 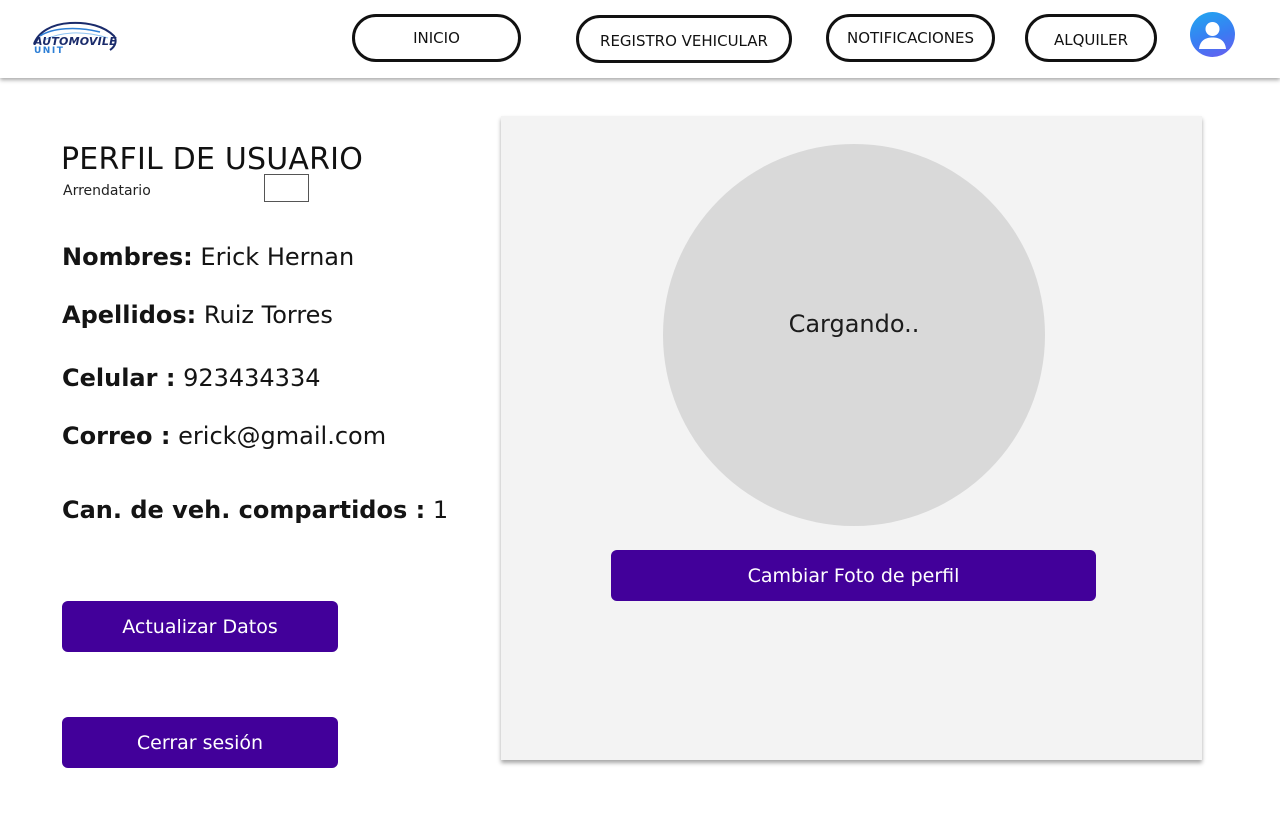 What do you see at coordinates (252, 378) in the screenshot?
I see `field-celular-value: 923434334` at bounding box center [252, 378].